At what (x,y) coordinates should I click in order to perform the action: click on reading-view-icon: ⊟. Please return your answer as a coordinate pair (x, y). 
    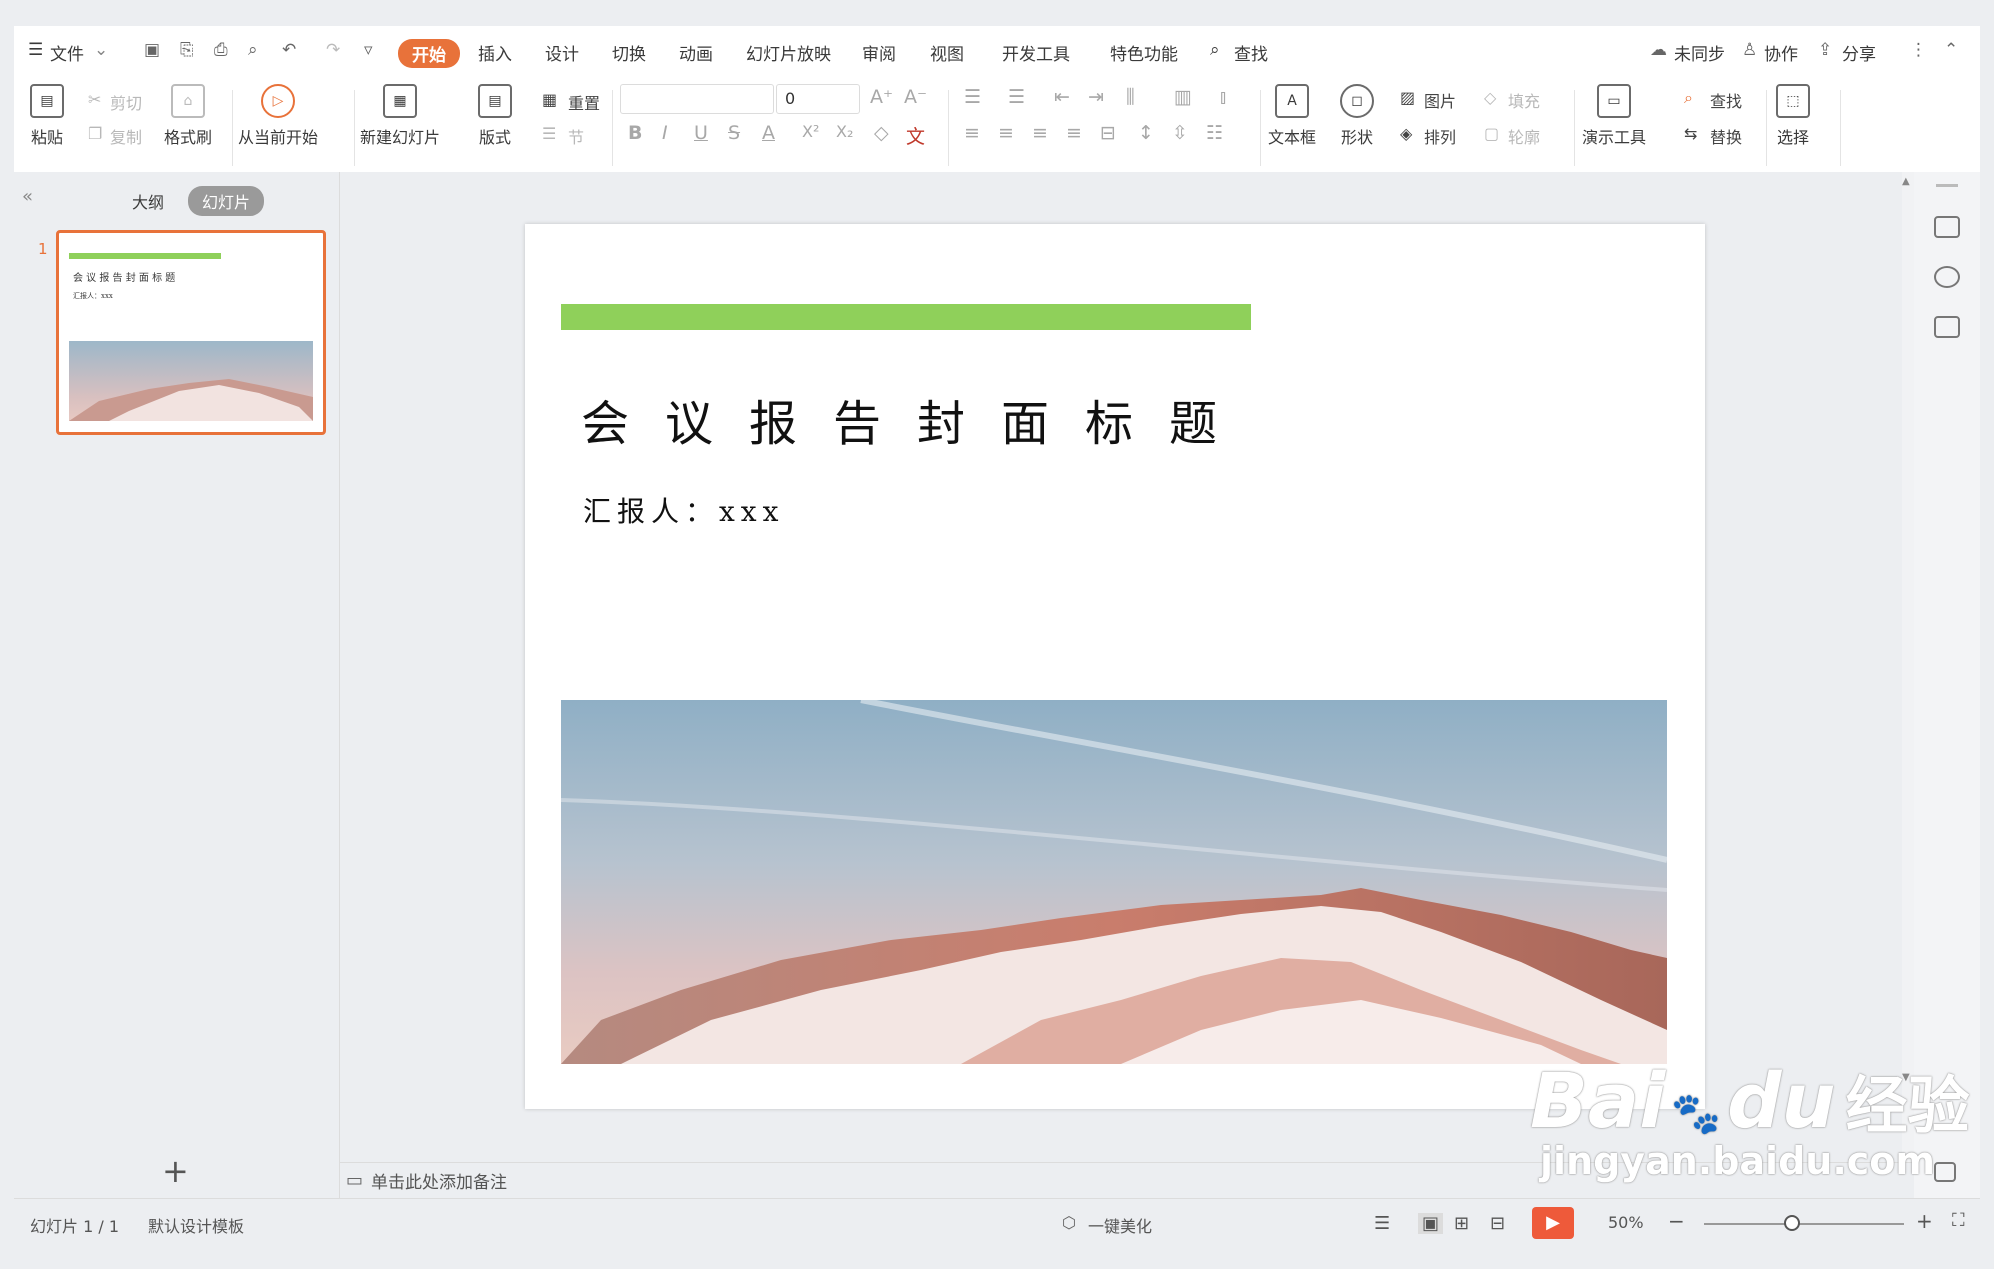
    Looking at the image, I should click on (1497, 1223).